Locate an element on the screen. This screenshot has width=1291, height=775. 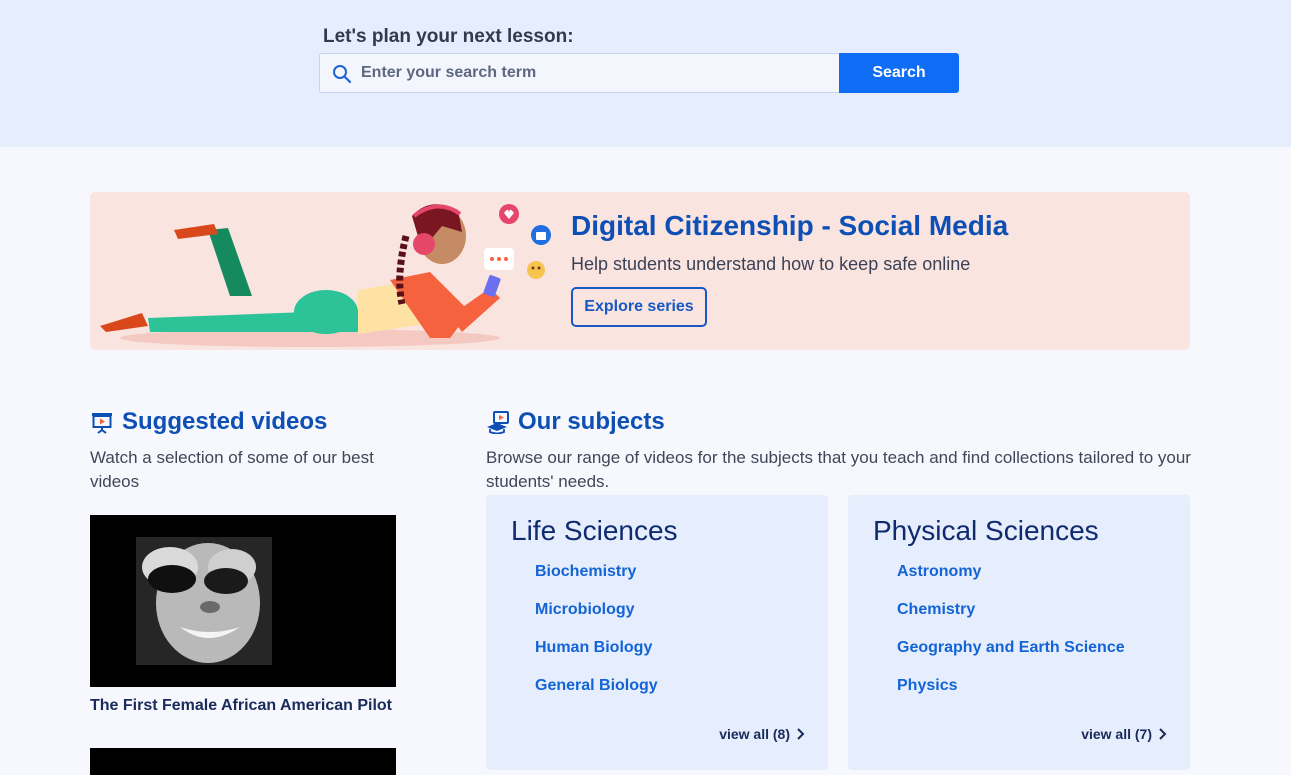
view-all-link: view all (7) is located at coordinates (1124, 734).